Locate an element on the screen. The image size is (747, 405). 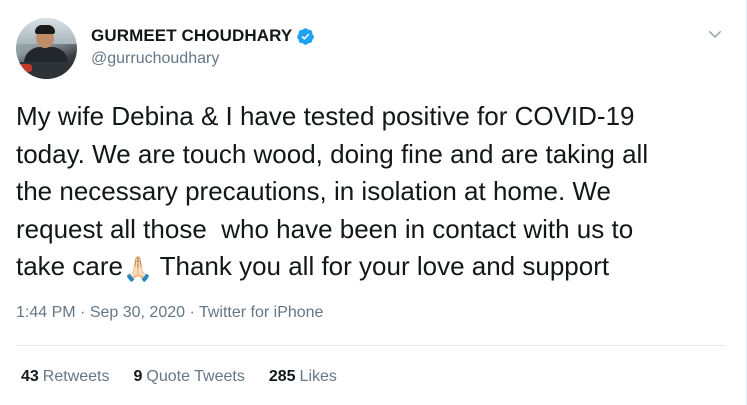
quote-tweets-stat: 9 Quote Tweets is located at coordinates (189, 377).